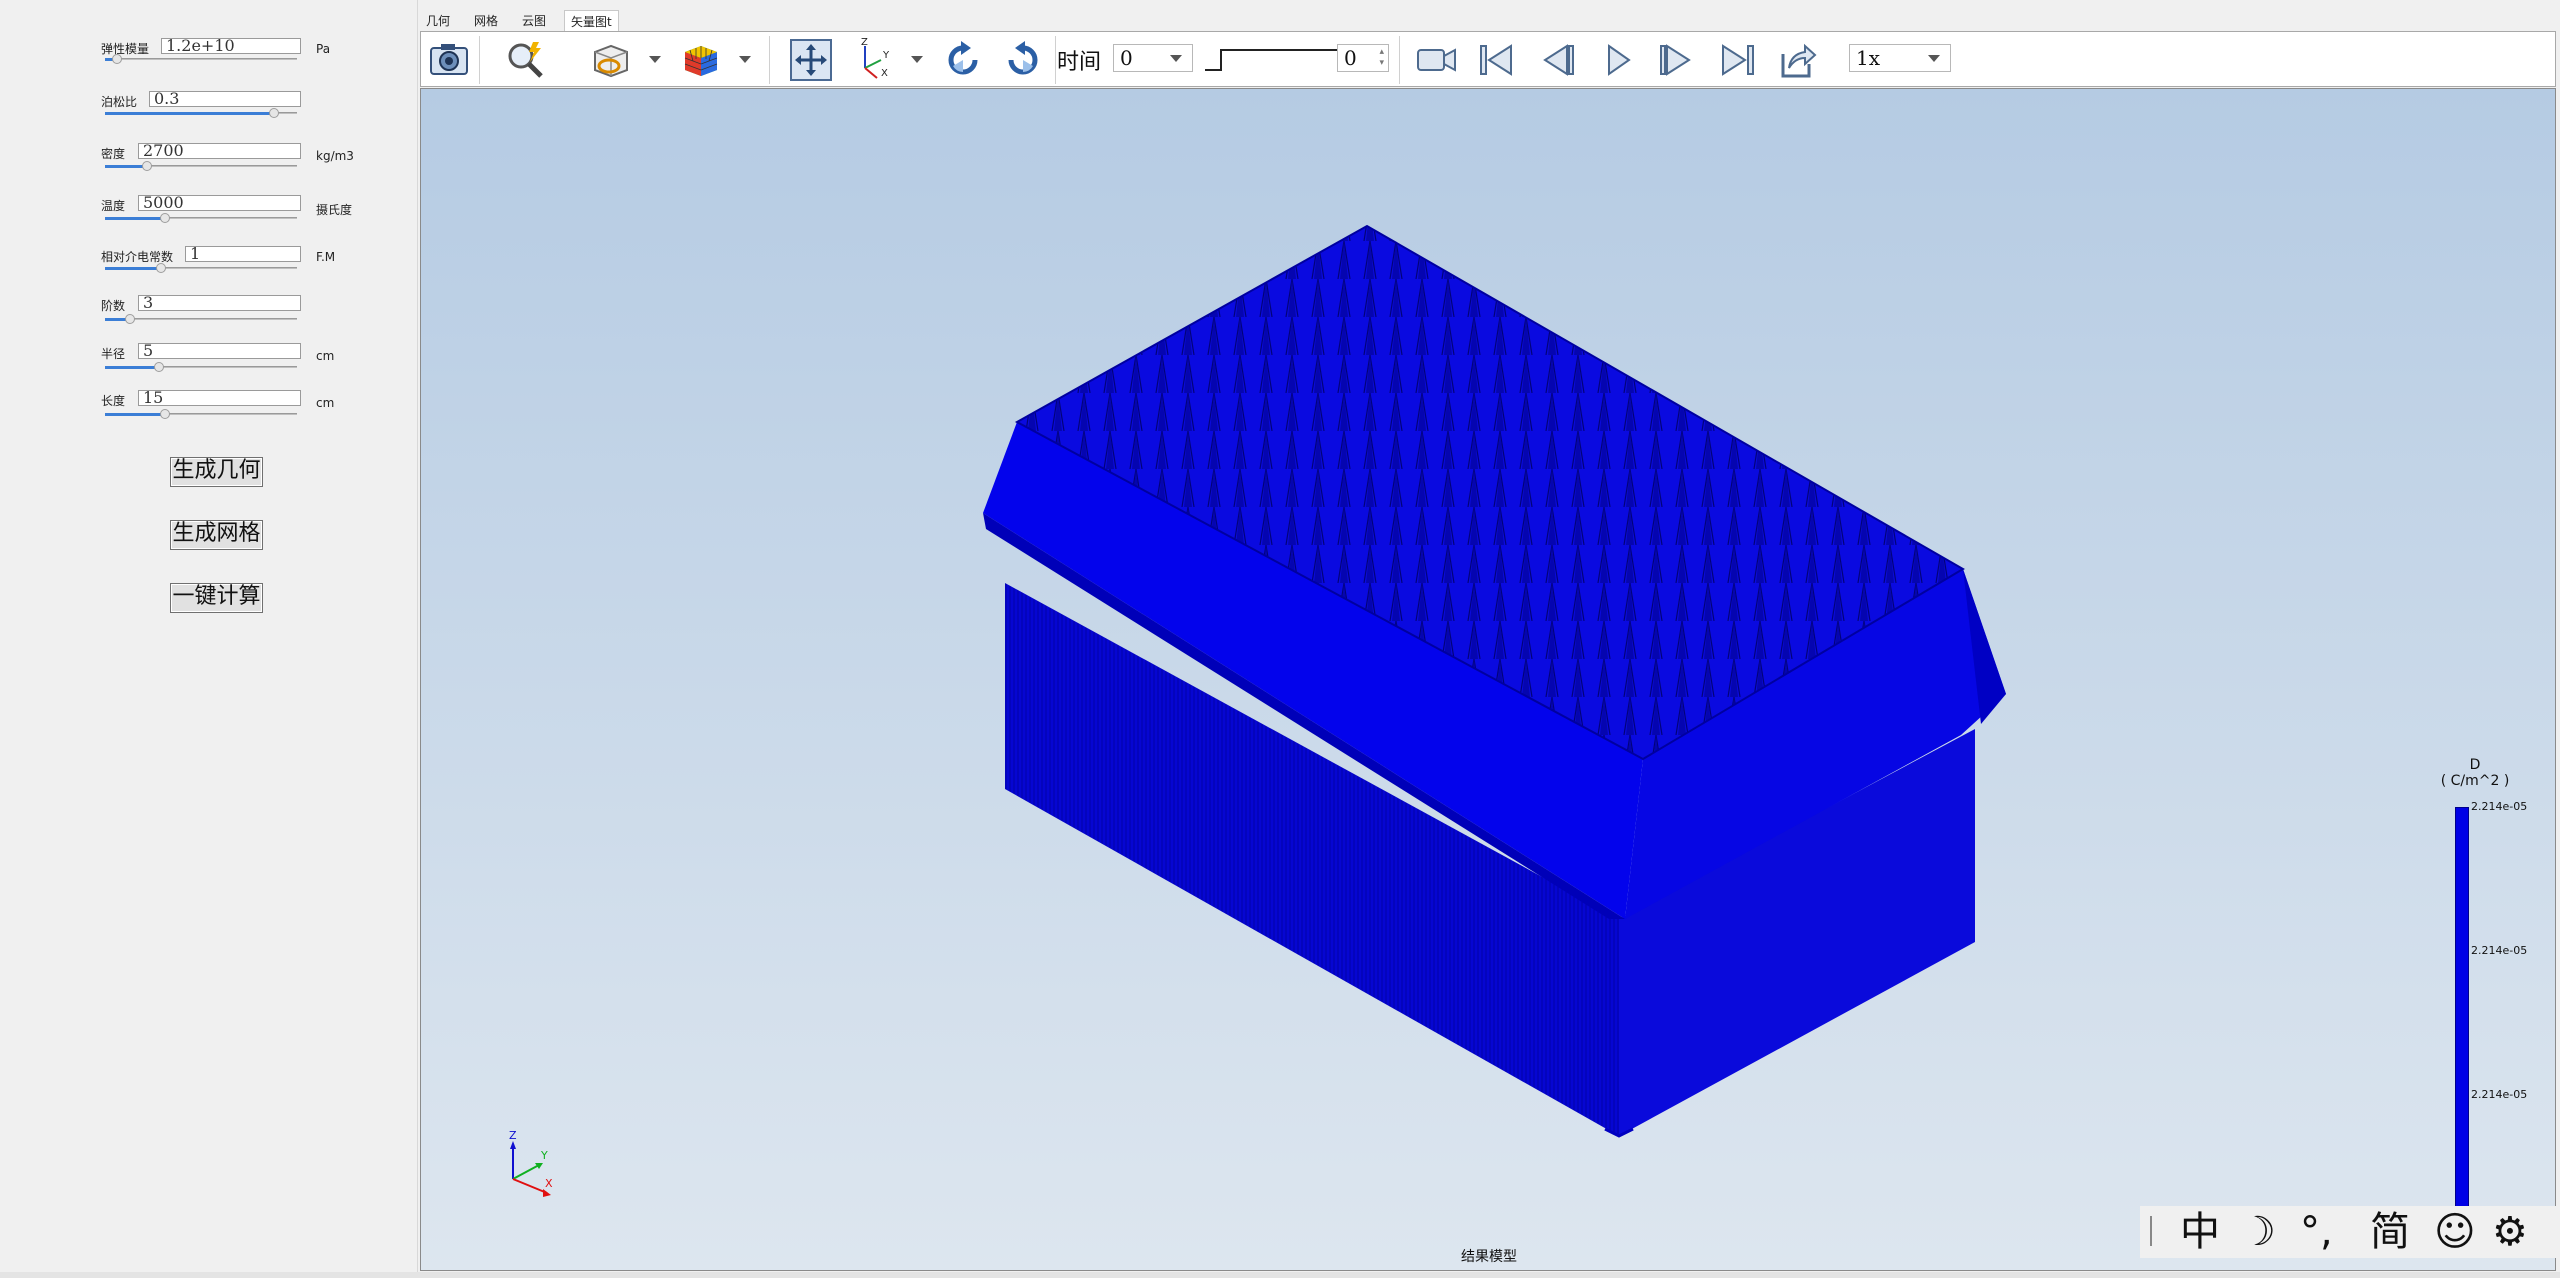  I want to click on legend-title: D ( C/m^2 ), so click(2475, 773).